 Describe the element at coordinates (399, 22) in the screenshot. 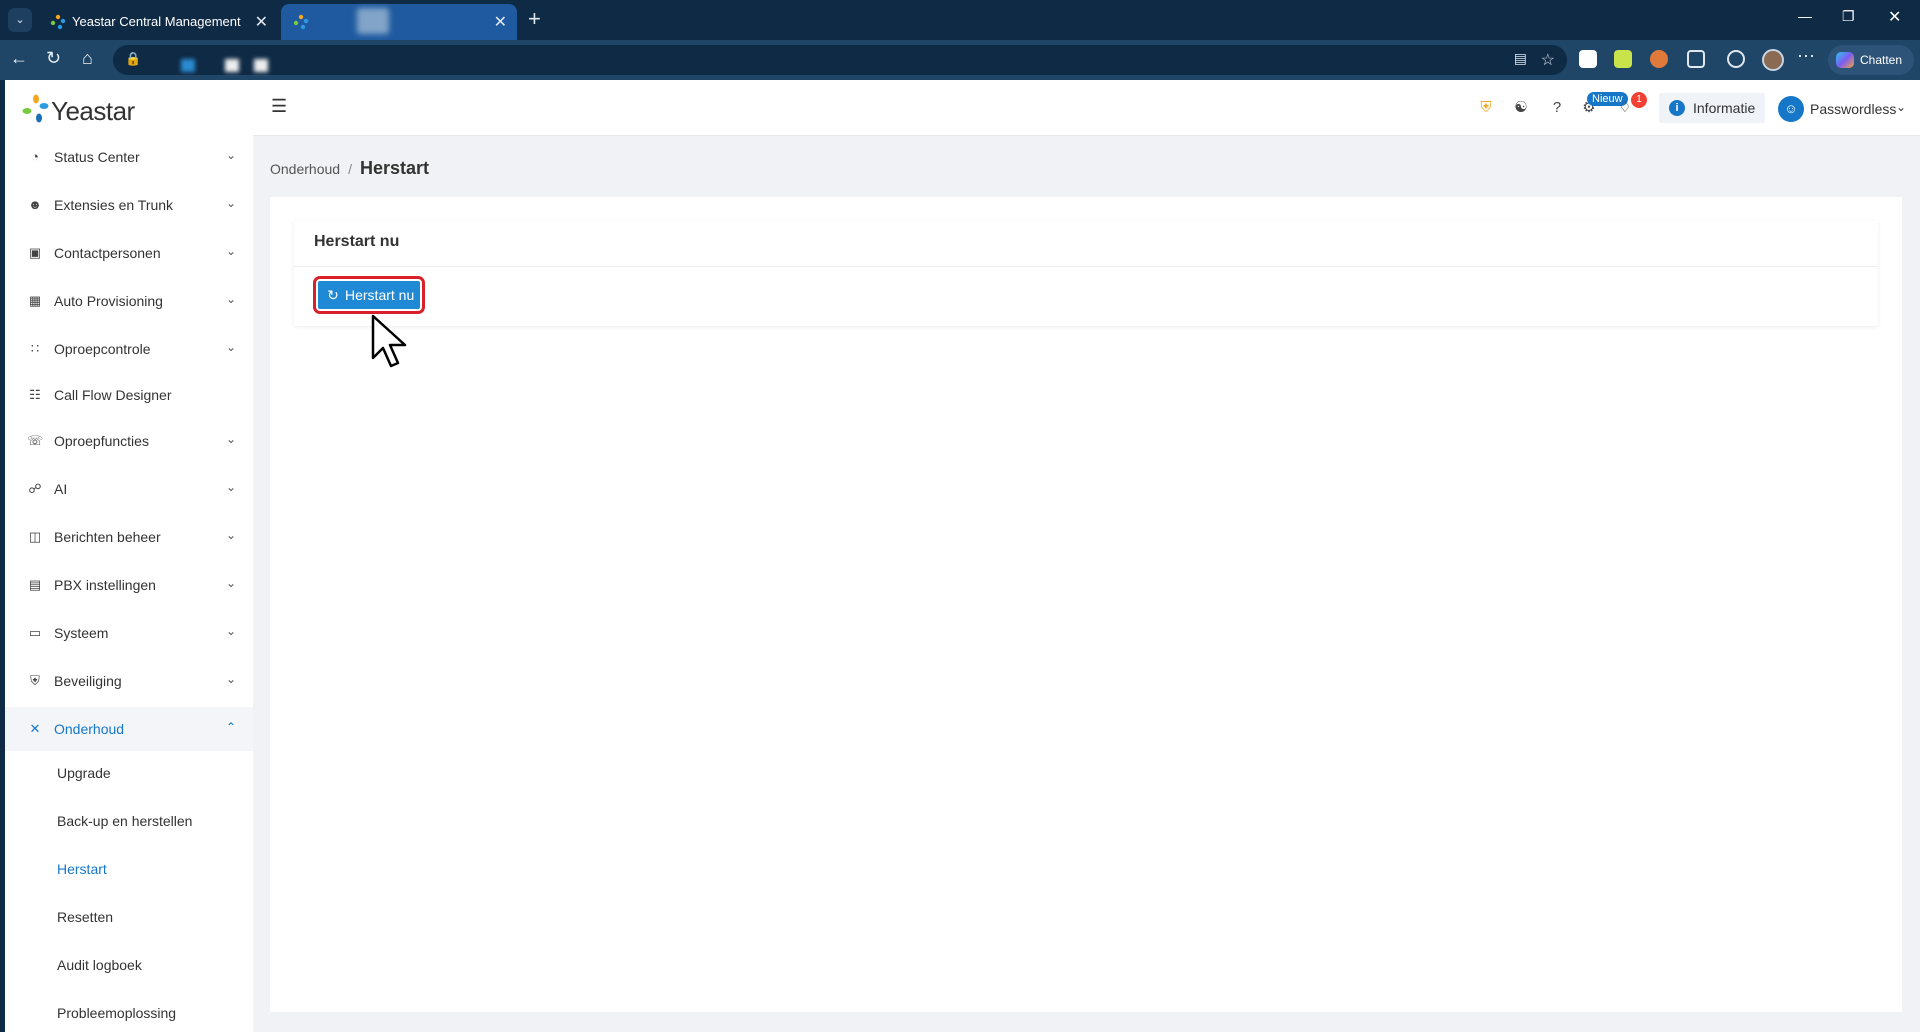

I see `browser-tab-active: ✕` at that location.